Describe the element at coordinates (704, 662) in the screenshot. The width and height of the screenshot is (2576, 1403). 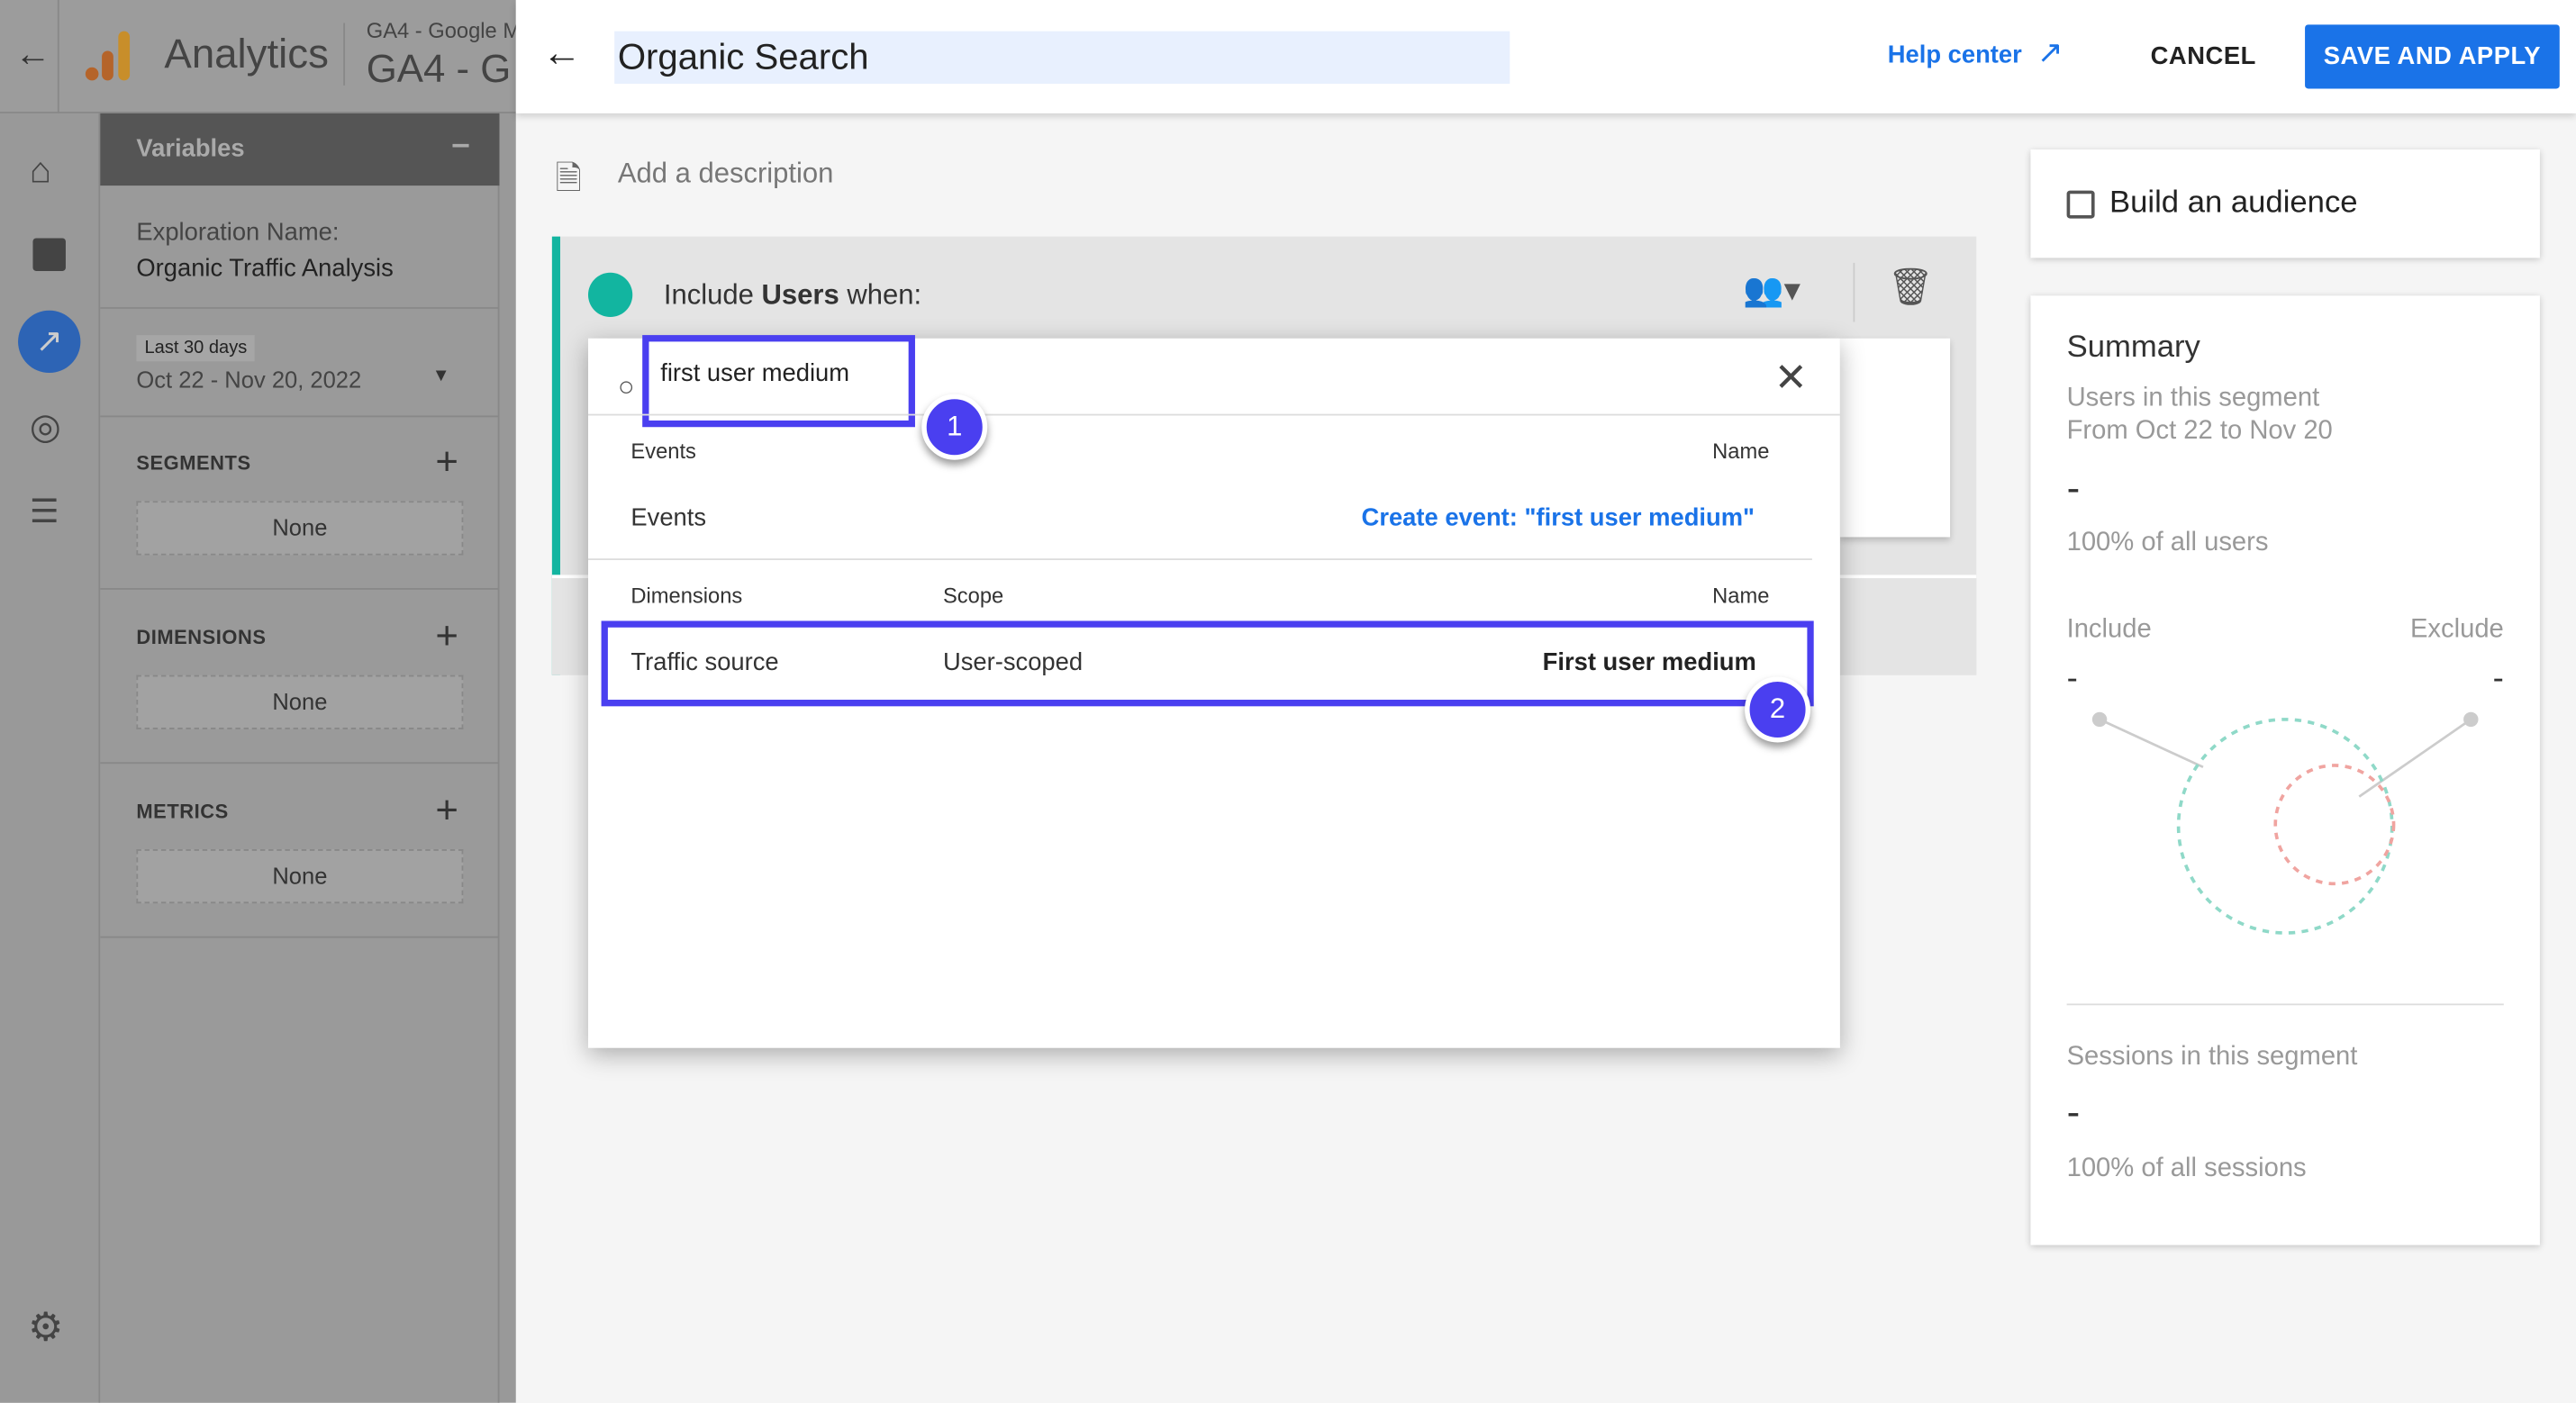
I see `row-category: Traffic source` at that location.